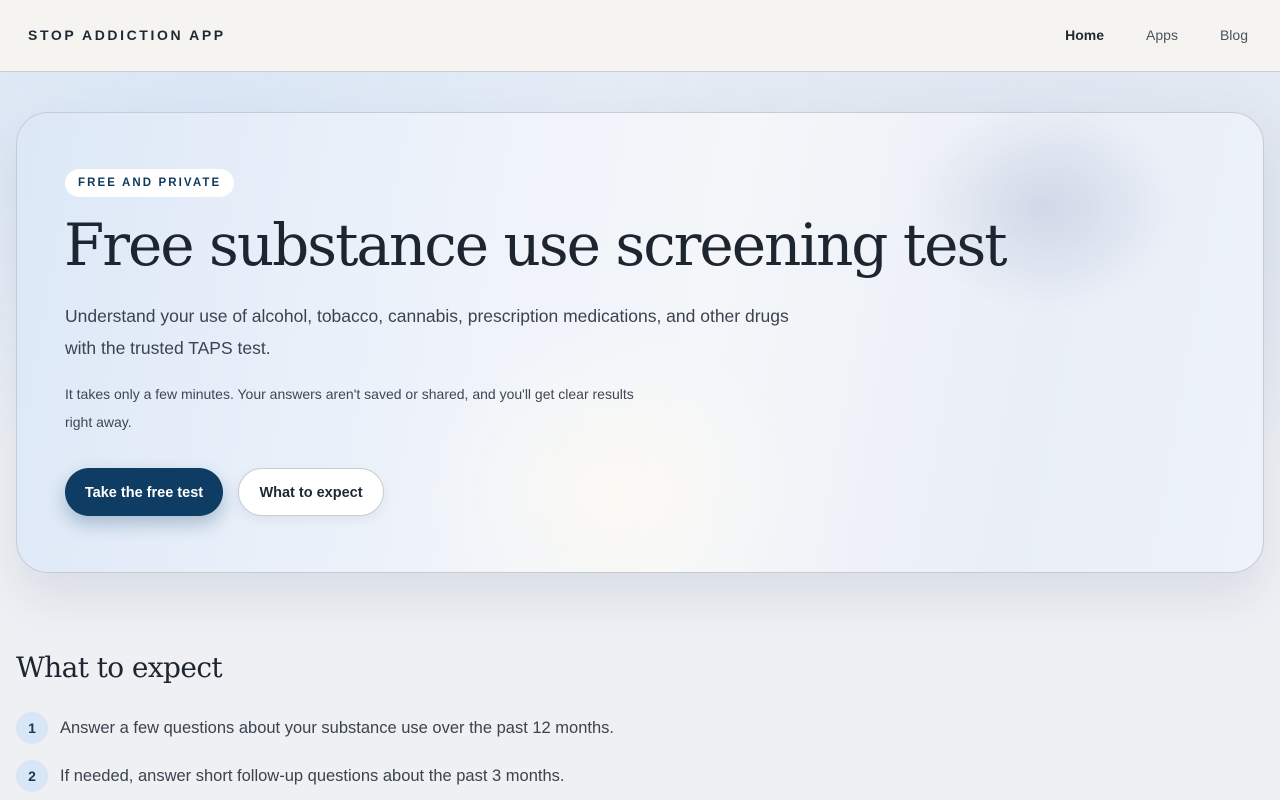  What do you see at coordinates (1084, 35) in the screenshot?
I see `nav-home-link: Home` at bounding box center [1084, 35].